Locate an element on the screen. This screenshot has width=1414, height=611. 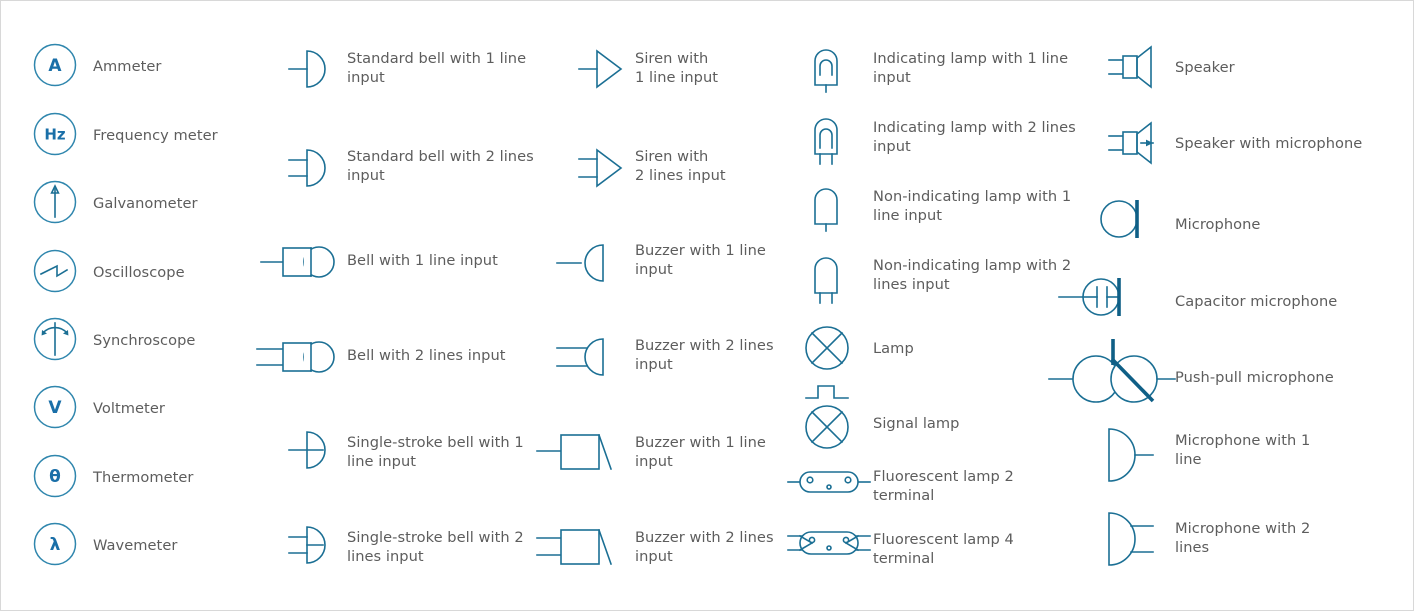
symbol-push-pull-microphone is located at coordinates (1112, 374).